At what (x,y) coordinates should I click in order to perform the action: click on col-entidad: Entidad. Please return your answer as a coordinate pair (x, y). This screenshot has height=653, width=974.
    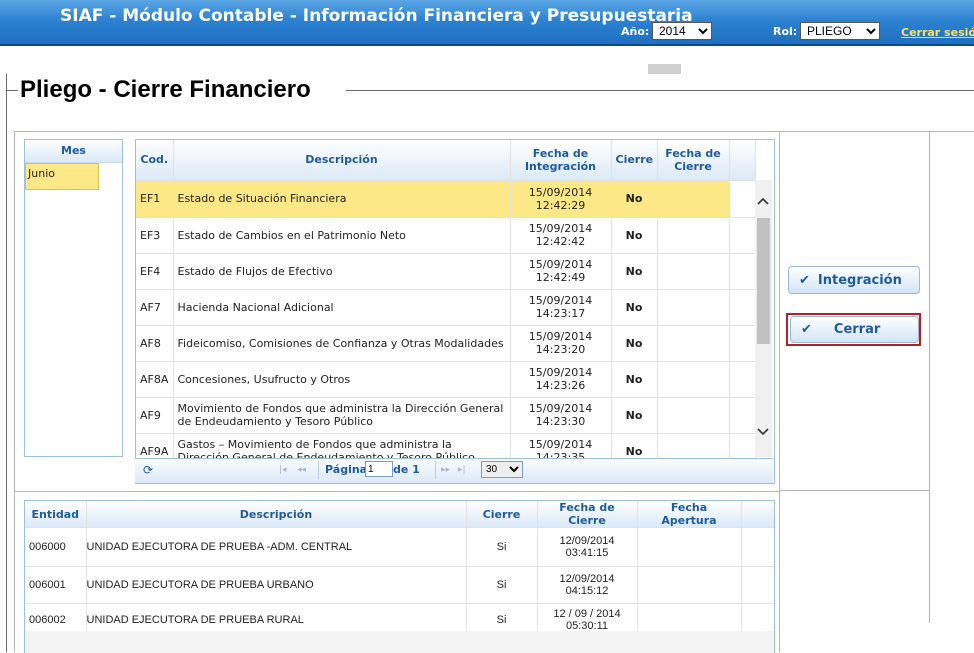
    Looking at the image, I should click on (56, 514).